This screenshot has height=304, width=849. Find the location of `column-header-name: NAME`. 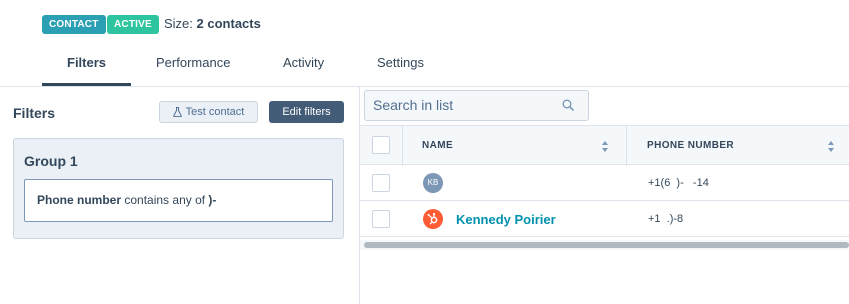

column-header-name: NAME is located at coordinates (437, 145).